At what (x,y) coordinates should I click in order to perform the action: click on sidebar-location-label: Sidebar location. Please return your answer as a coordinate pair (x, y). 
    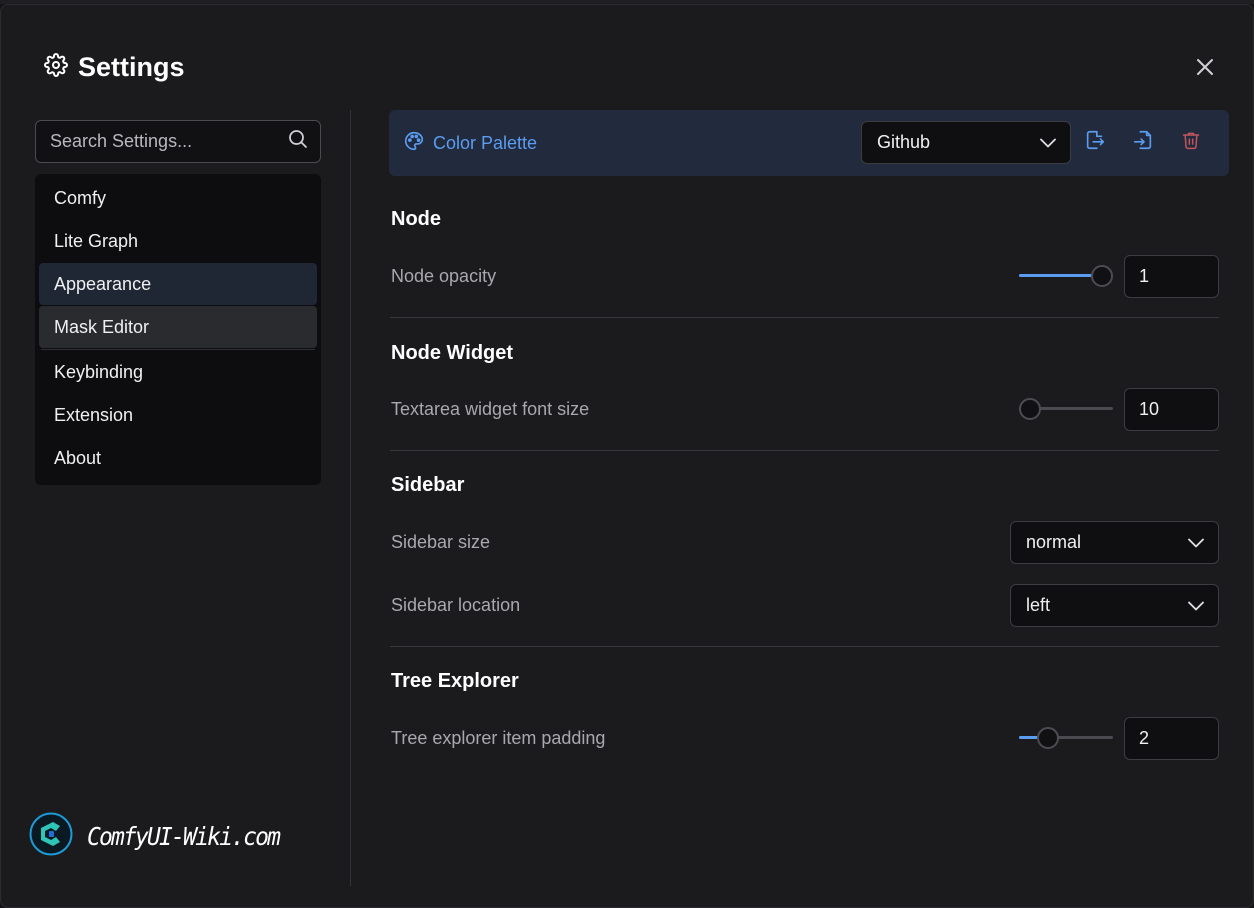
    Looking at the image, I should click on (456, 605).